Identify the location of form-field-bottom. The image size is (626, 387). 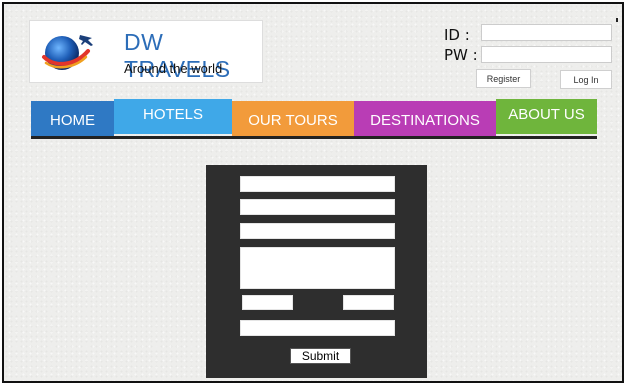
(317, 328).